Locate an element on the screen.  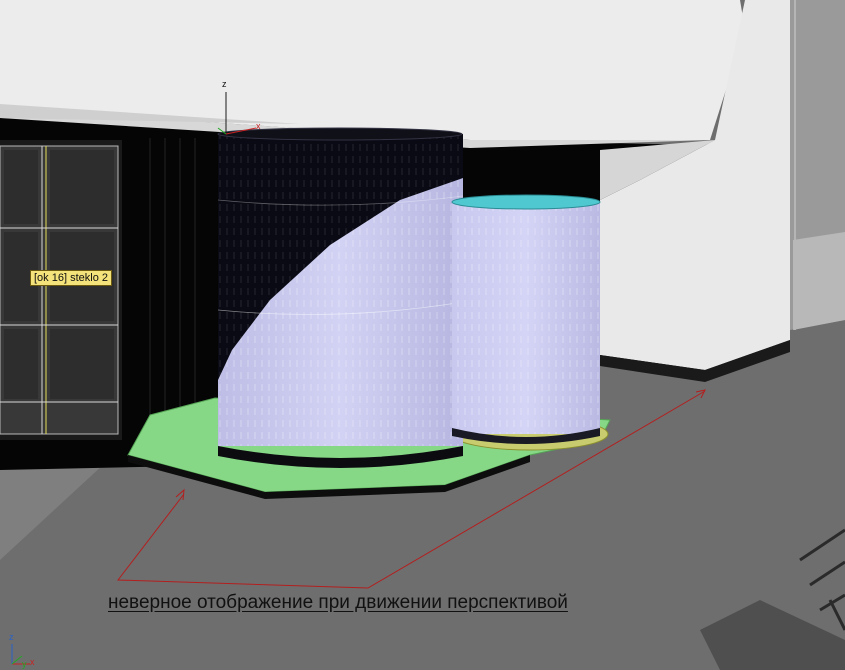
small-cylinder is located at coordinates (526, 319).